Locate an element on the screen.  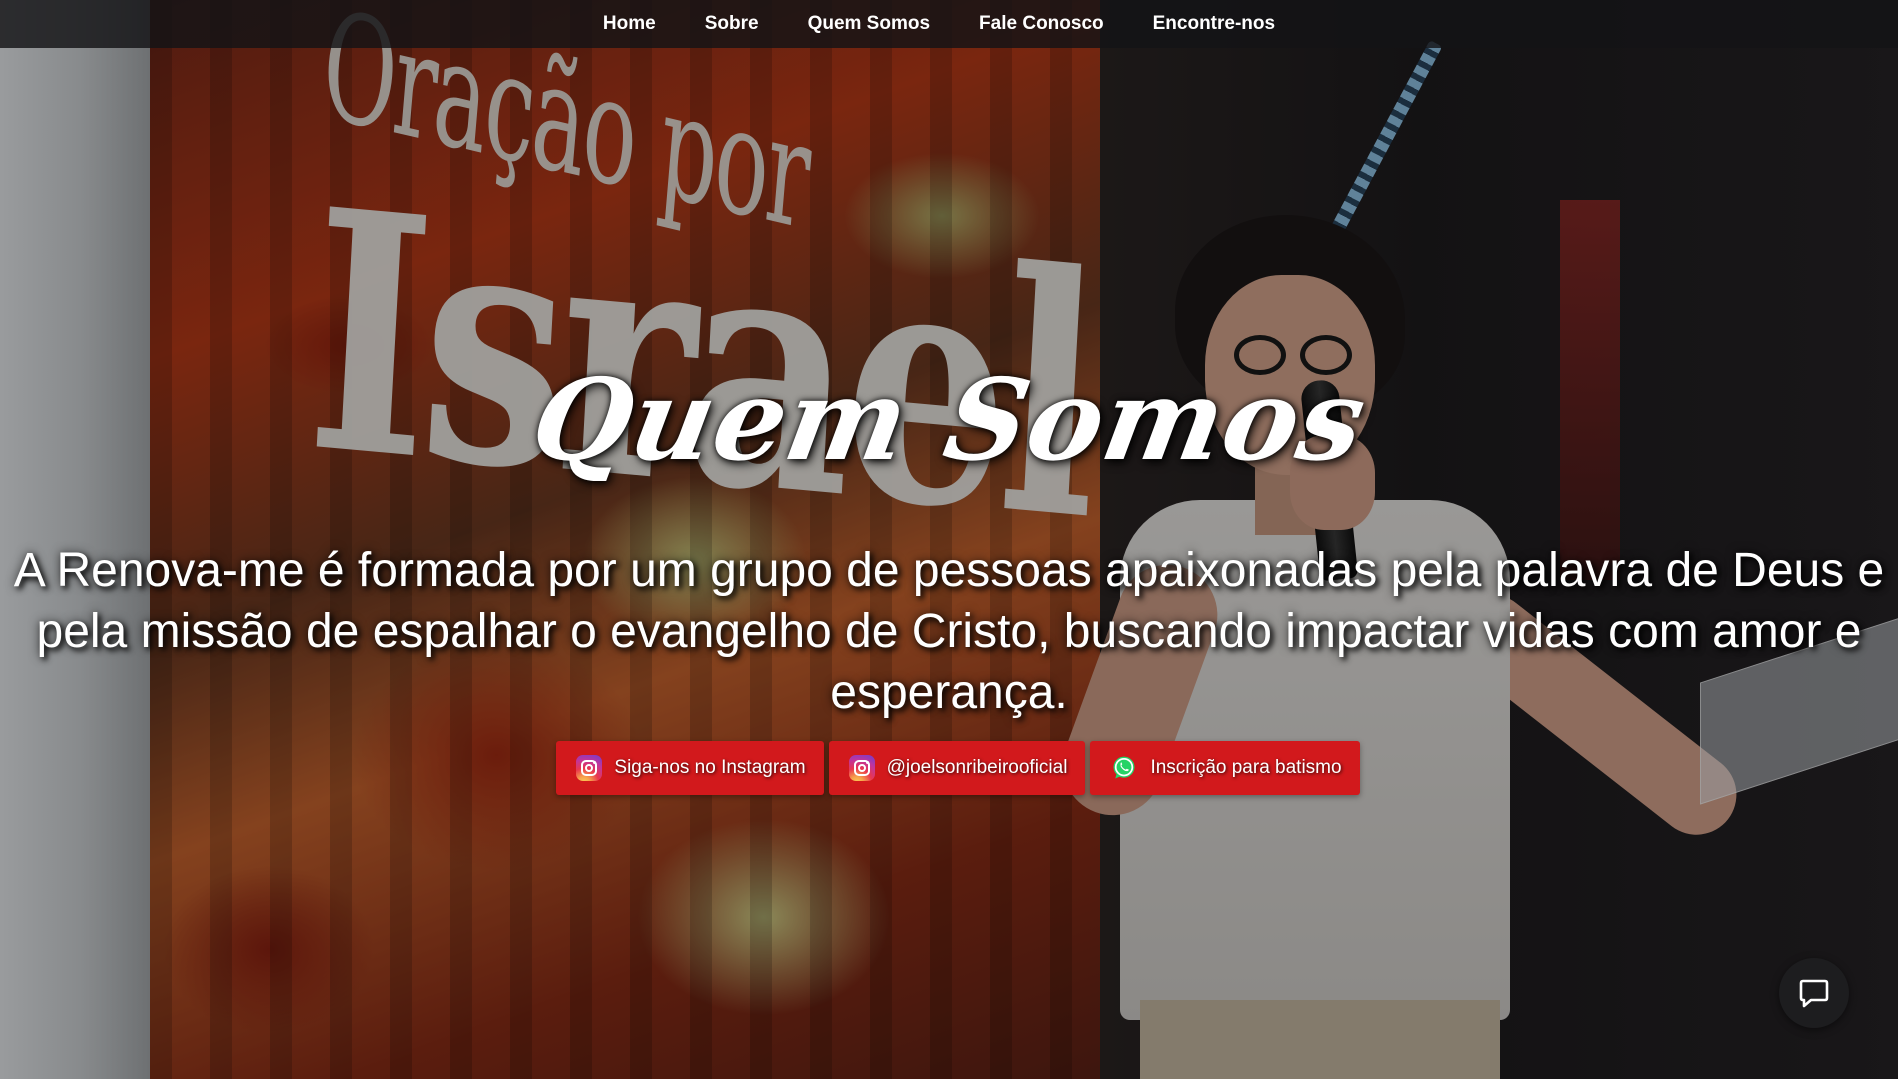
instagram-profile-button: @joelsonribeirooficial is located at coordinates (957, 768).